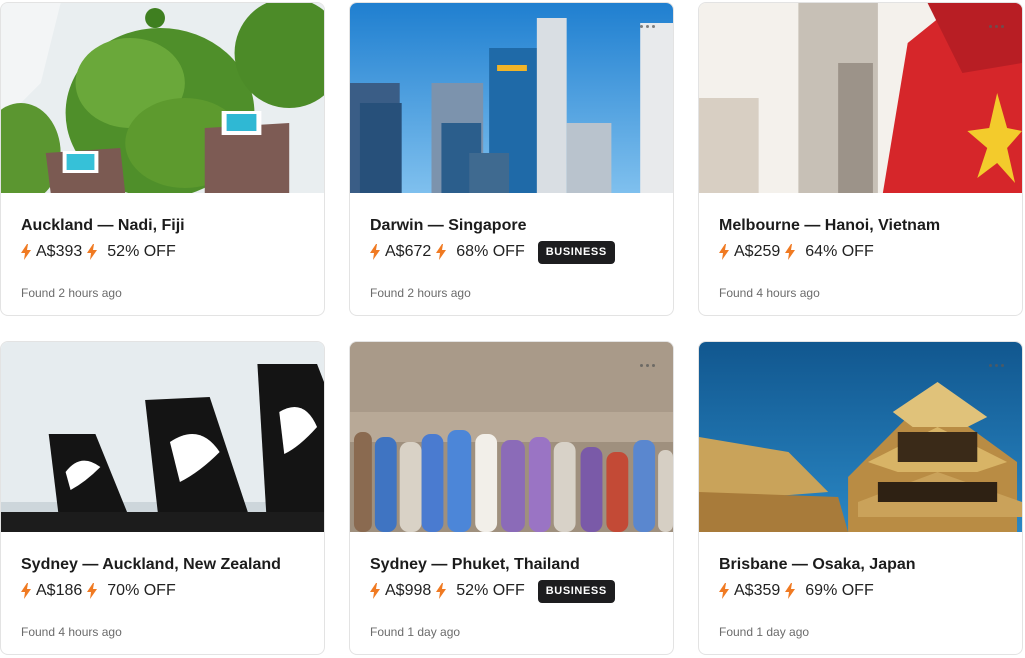  I want to click on price: A$259, so click(757, 251).